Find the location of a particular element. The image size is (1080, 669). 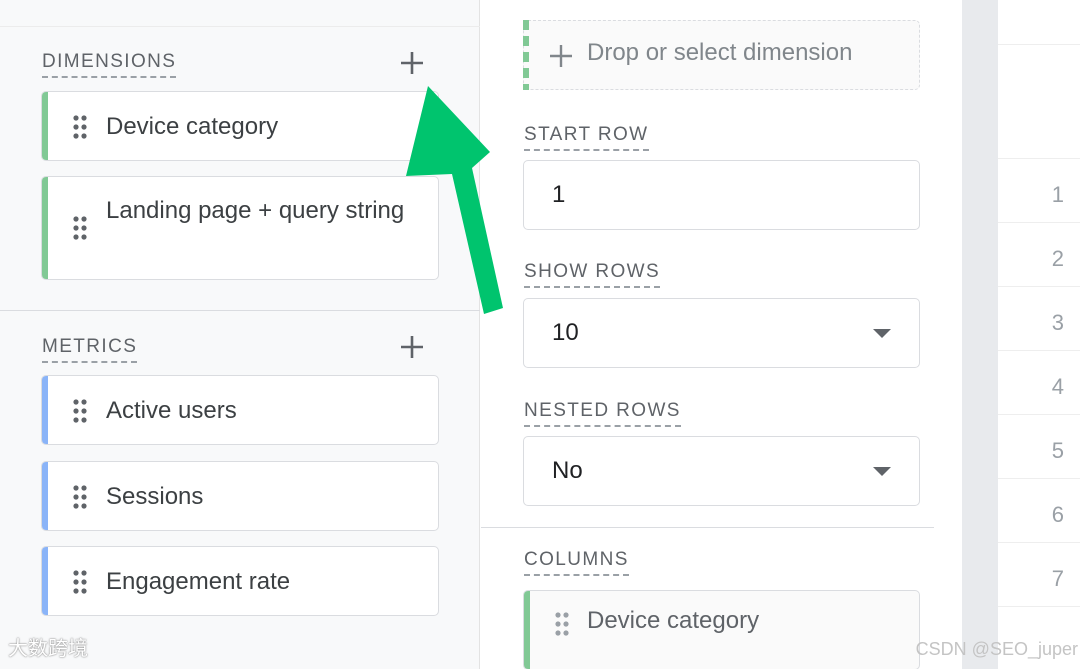

table-row-number: 5 is located at coordinates (1057, 450).